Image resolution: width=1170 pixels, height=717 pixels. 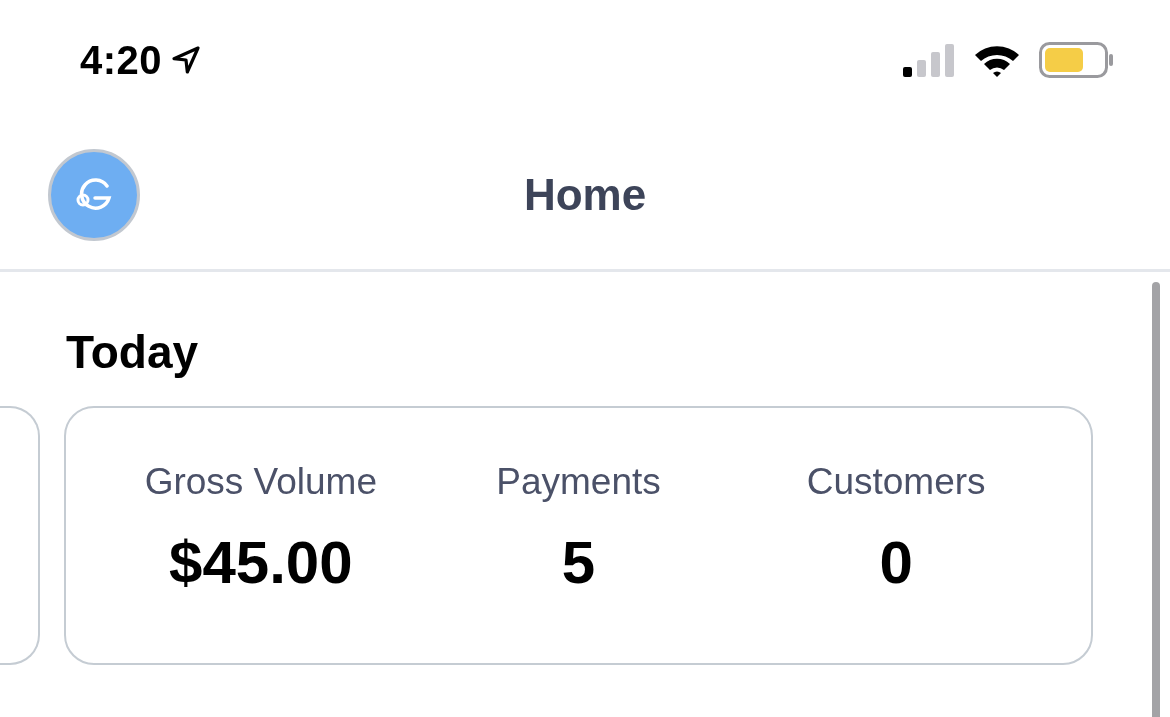 I want to click on section-title: Today, so click(x=133, y=352).